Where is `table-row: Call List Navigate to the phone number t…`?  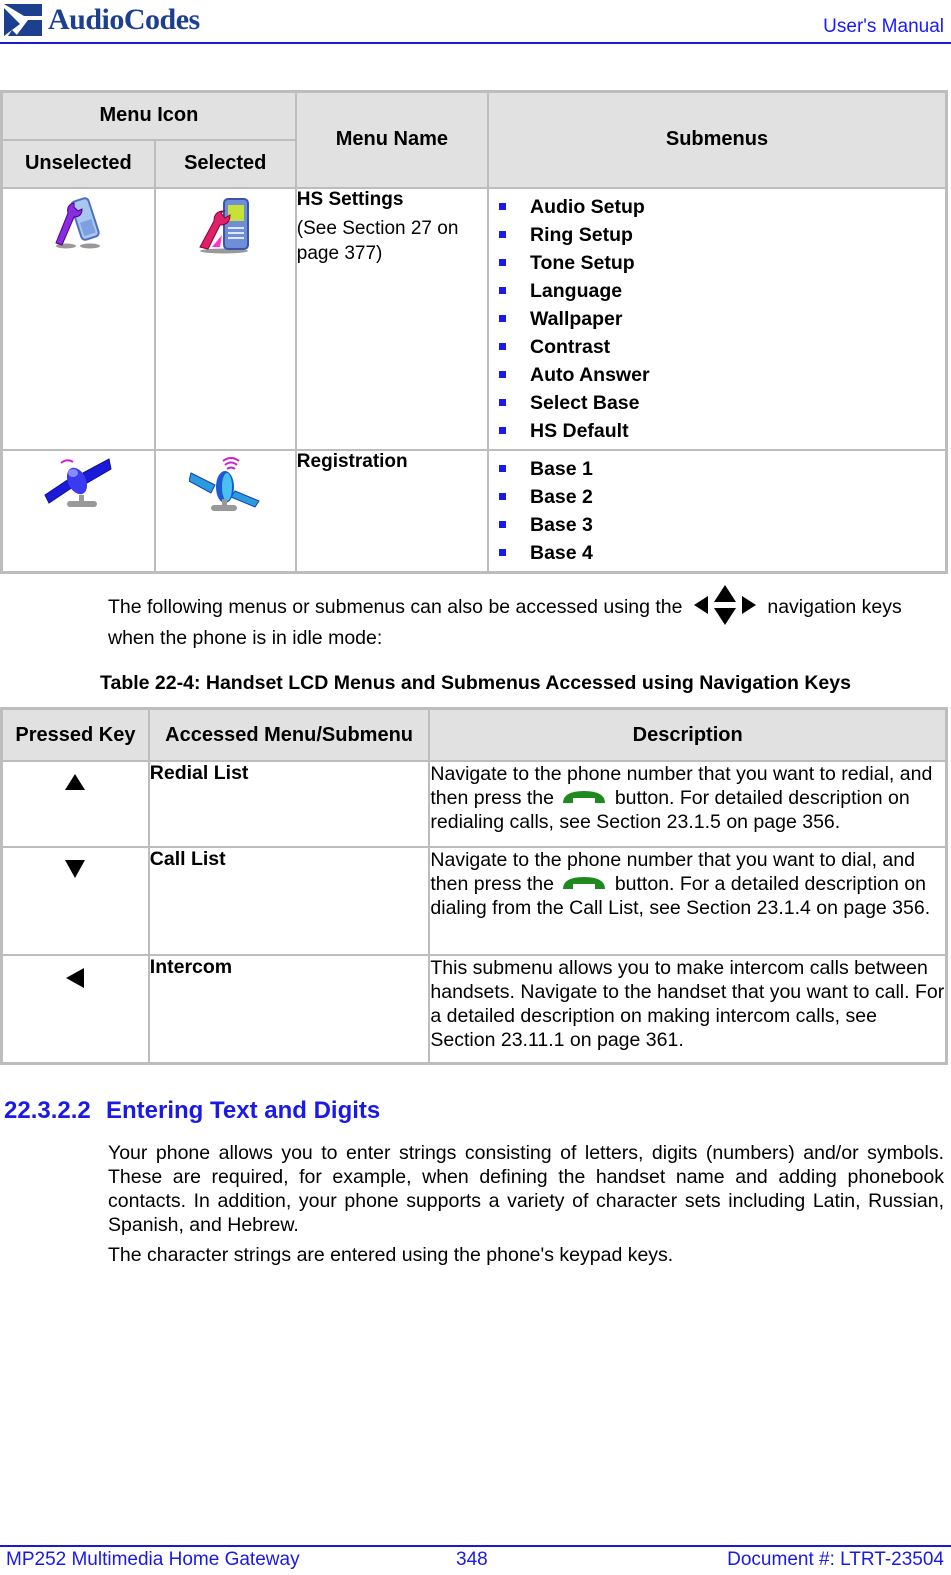 table-row: Call List Navigate to the phone number t… is located at coordinates (474, 901).